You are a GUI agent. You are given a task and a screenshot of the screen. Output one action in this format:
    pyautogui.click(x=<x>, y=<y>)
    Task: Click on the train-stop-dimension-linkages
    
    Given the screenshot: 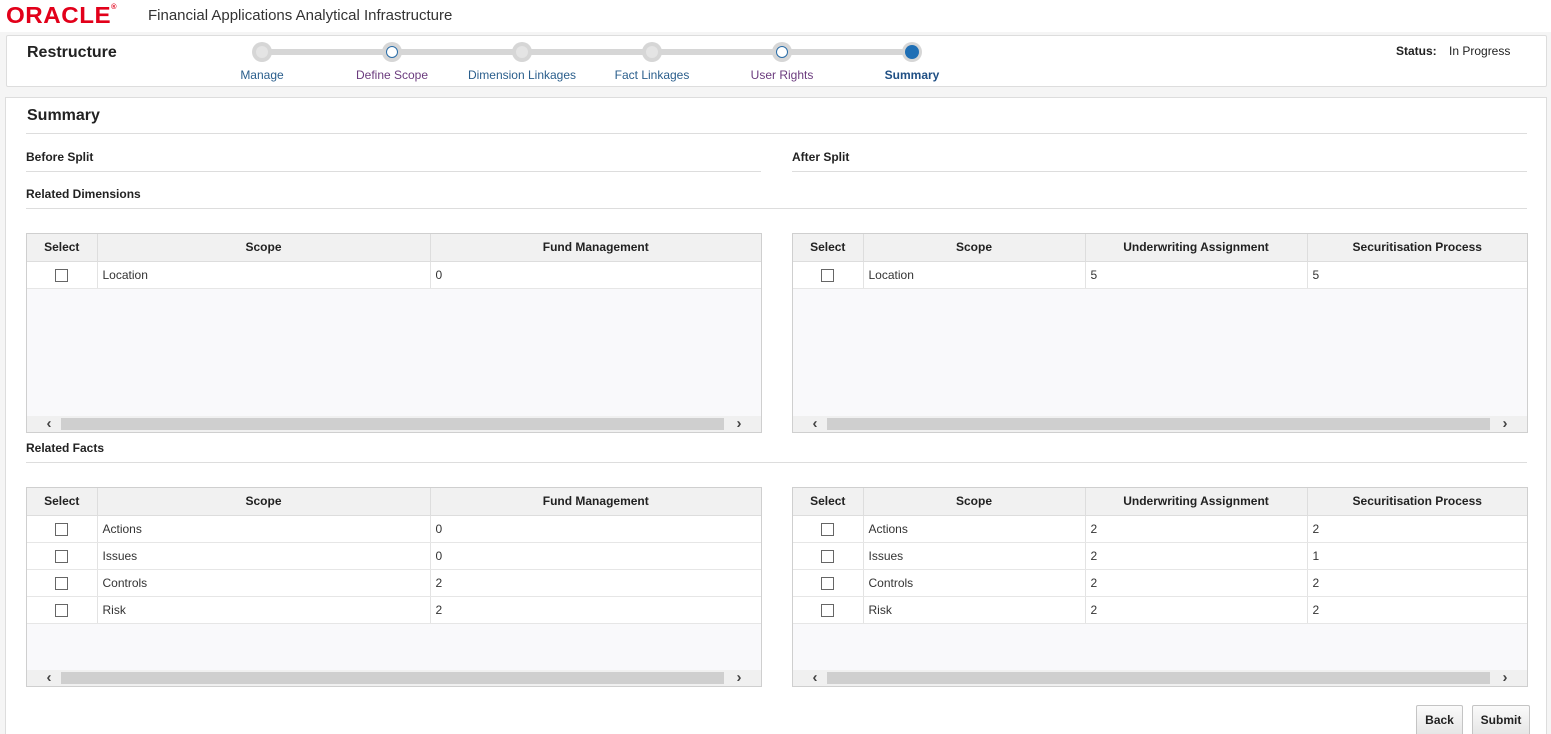 What is the action you would take?
    pyautogui.click(x=522, y=52)
    